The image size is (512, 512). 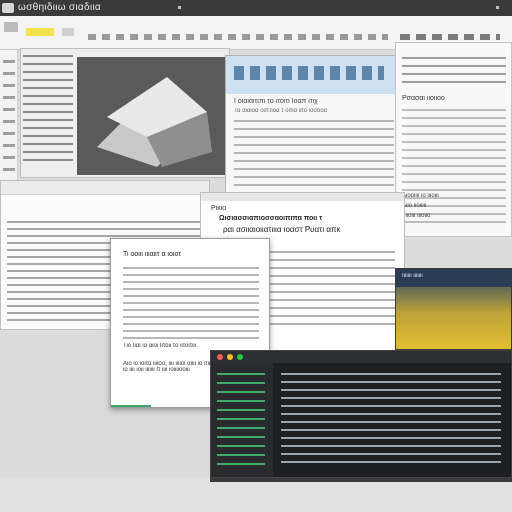 I want to click on notes-header, so click(x=454, y=72).